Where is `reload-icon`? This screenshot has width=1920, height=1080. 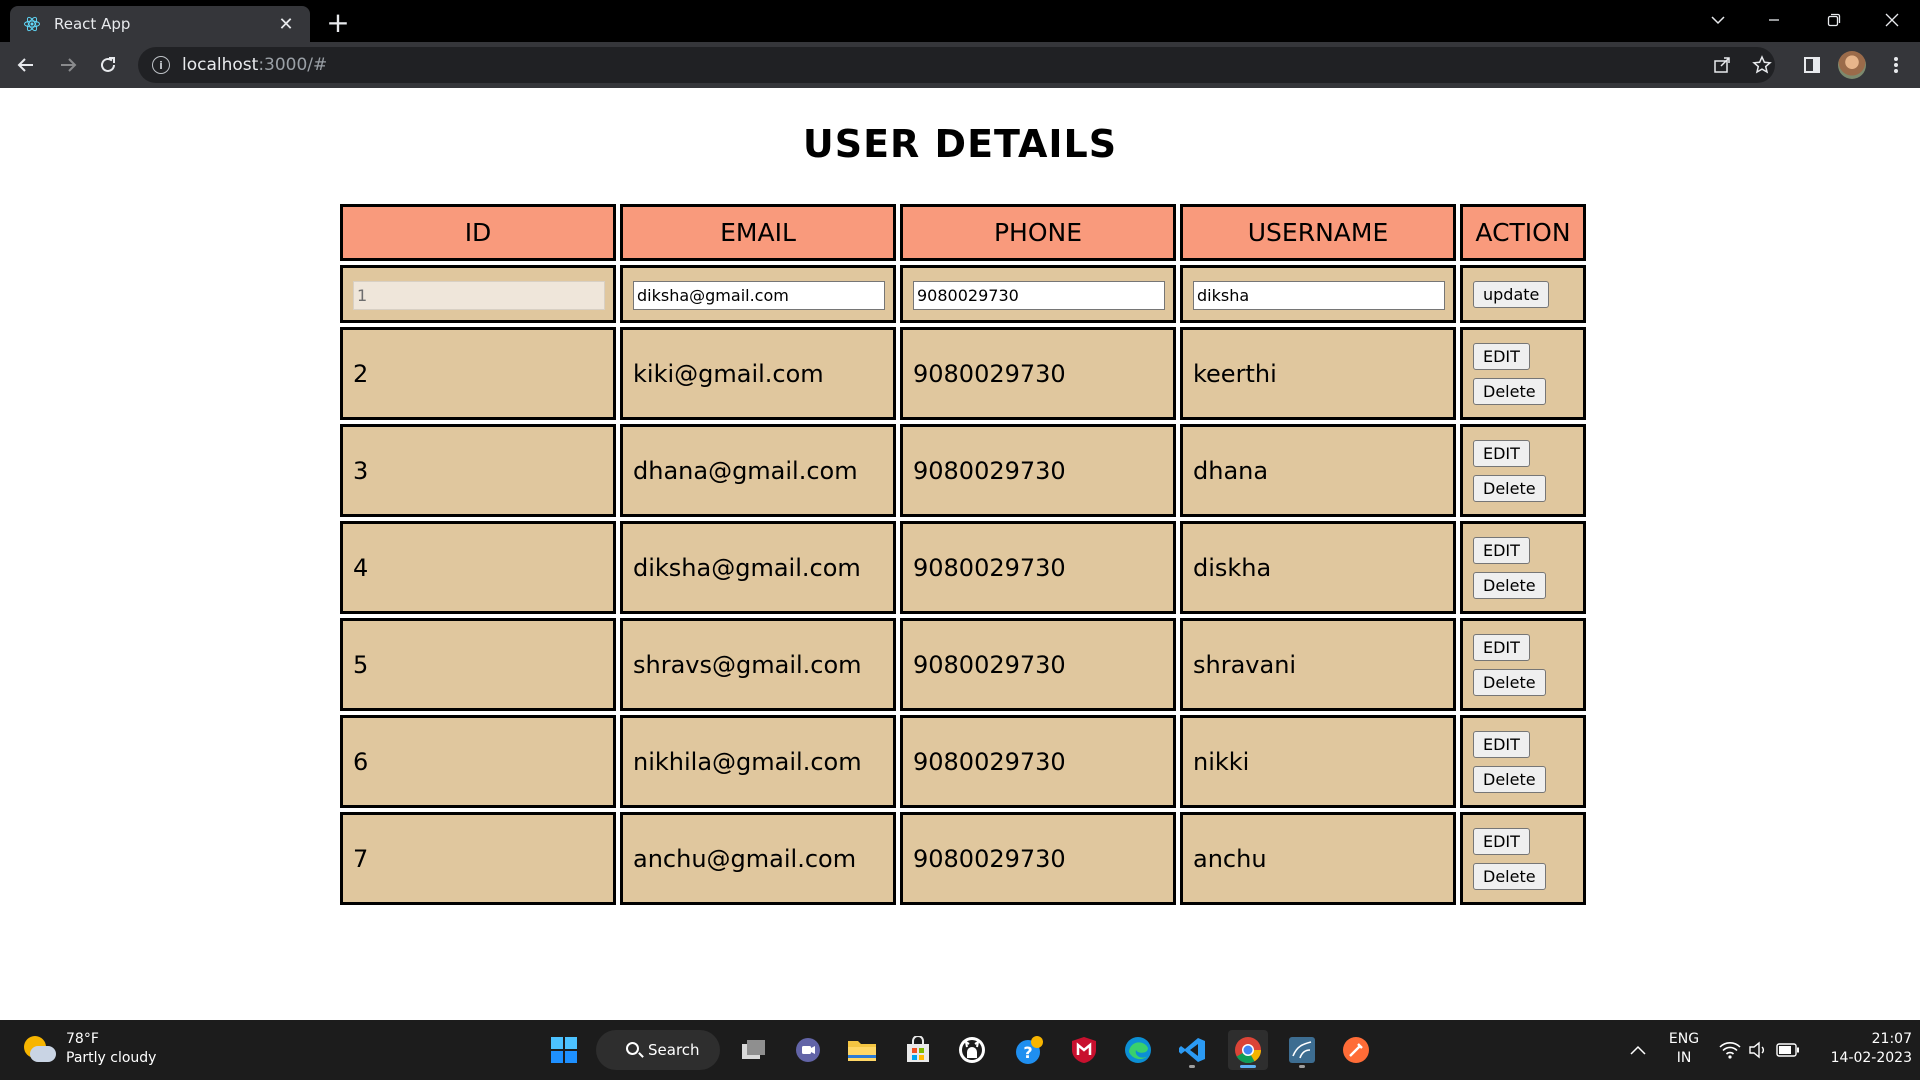
reload-icon is located at coordinates (108, 65).